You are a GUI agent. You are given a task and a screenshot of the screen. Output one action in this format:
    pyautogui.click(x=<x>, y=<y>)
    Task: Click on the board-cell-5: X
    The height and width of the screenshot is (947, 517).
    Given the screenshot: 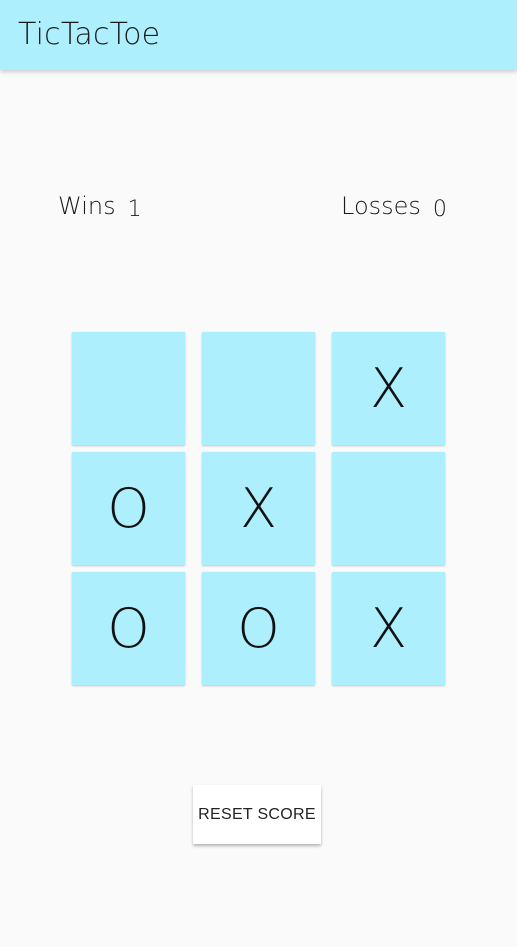 What is the action you would take?
    pyautogui.click(x=258, y=508)
    